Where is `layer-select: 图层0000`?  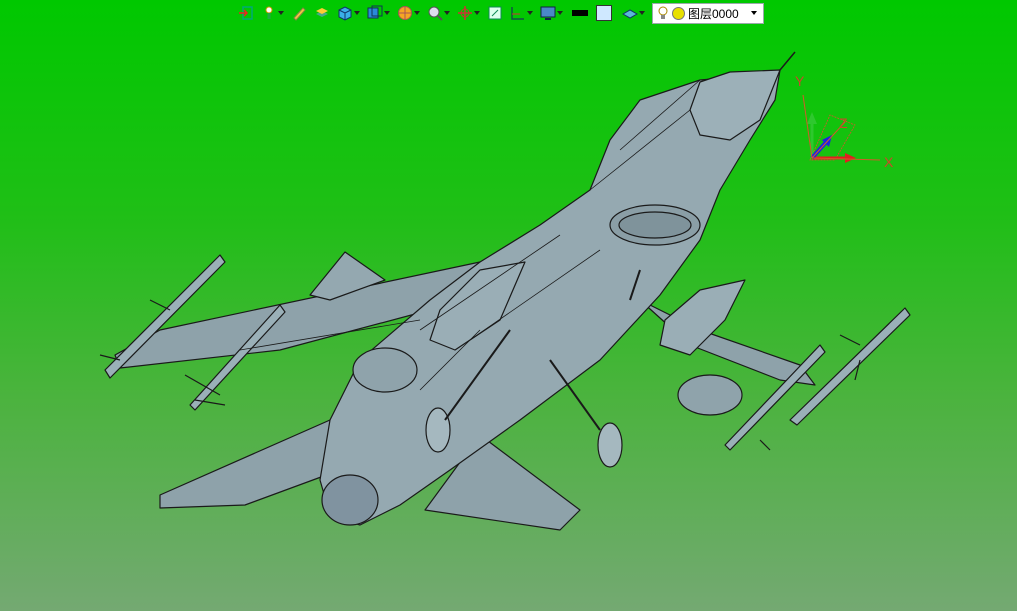 layer-select: 图层0000 is located at coordinates (708, 13).